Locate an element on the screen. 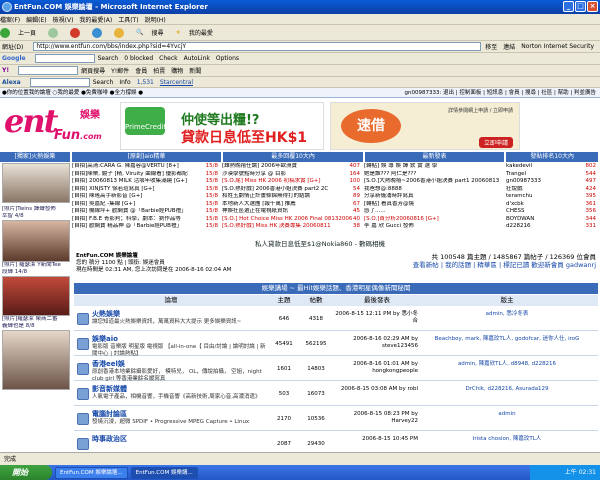 The height and width of the screenshot is (480, 600). stats-links: 查看新帖 | 我的話題 | 精華區 | 標記已讀 歡迎新會員 gadwanrj is located at coordinates (504, 265).